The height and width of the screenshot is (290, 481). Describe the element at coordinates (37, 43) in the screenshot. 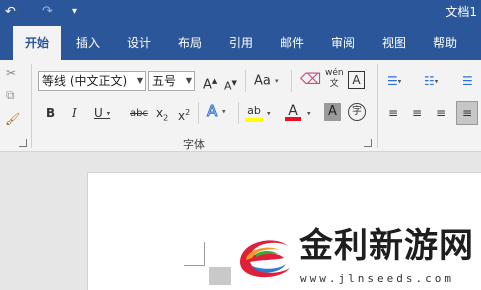

I see `tab-home: 开始` at that location.